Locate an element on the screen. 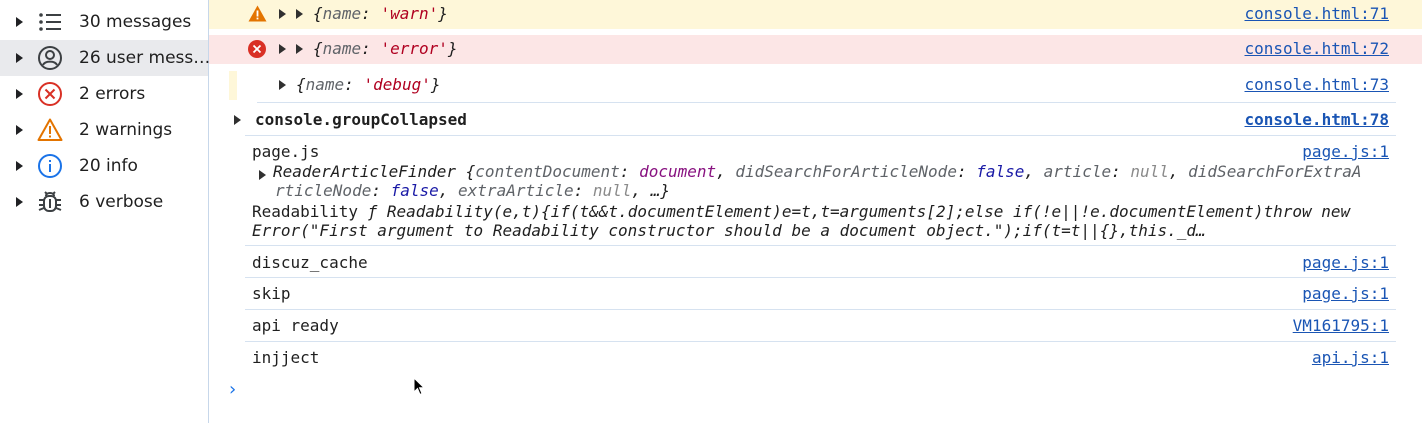  sidebar-item-warnings: 2 warnings is located at coordinates (104, 130).